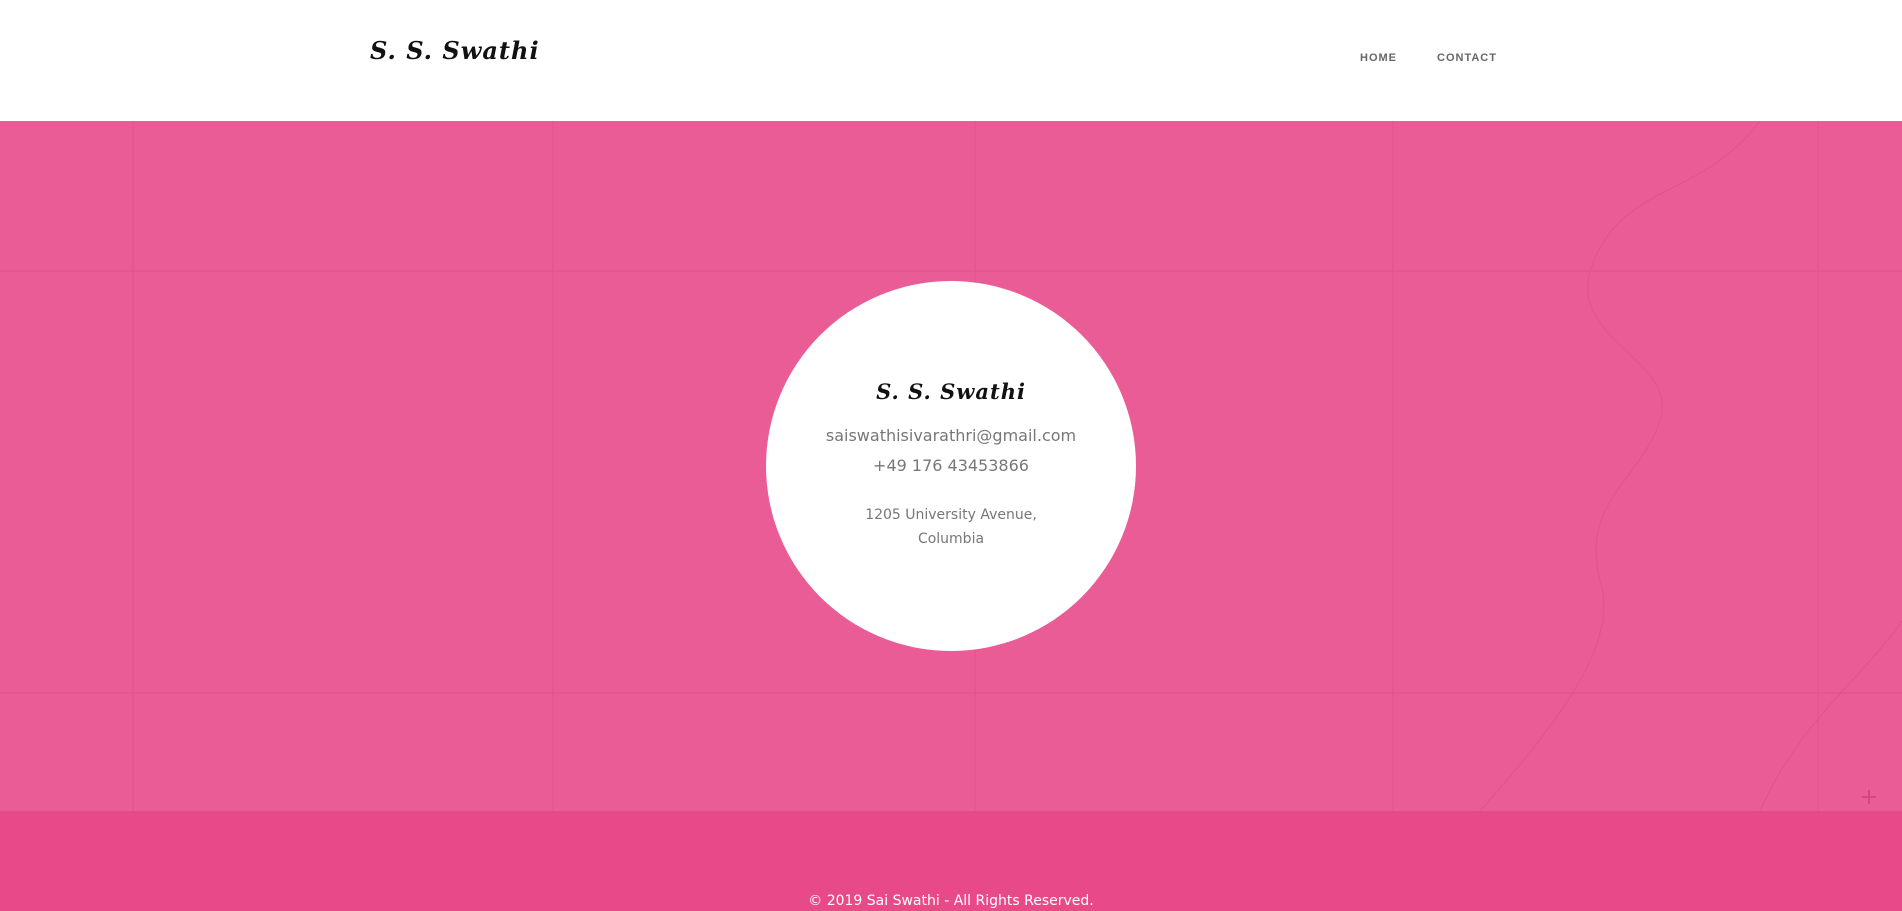 This screenshot has height=911, width=1902. I want to click on contact-phone: +49 176 43453866, so click(951, 465).